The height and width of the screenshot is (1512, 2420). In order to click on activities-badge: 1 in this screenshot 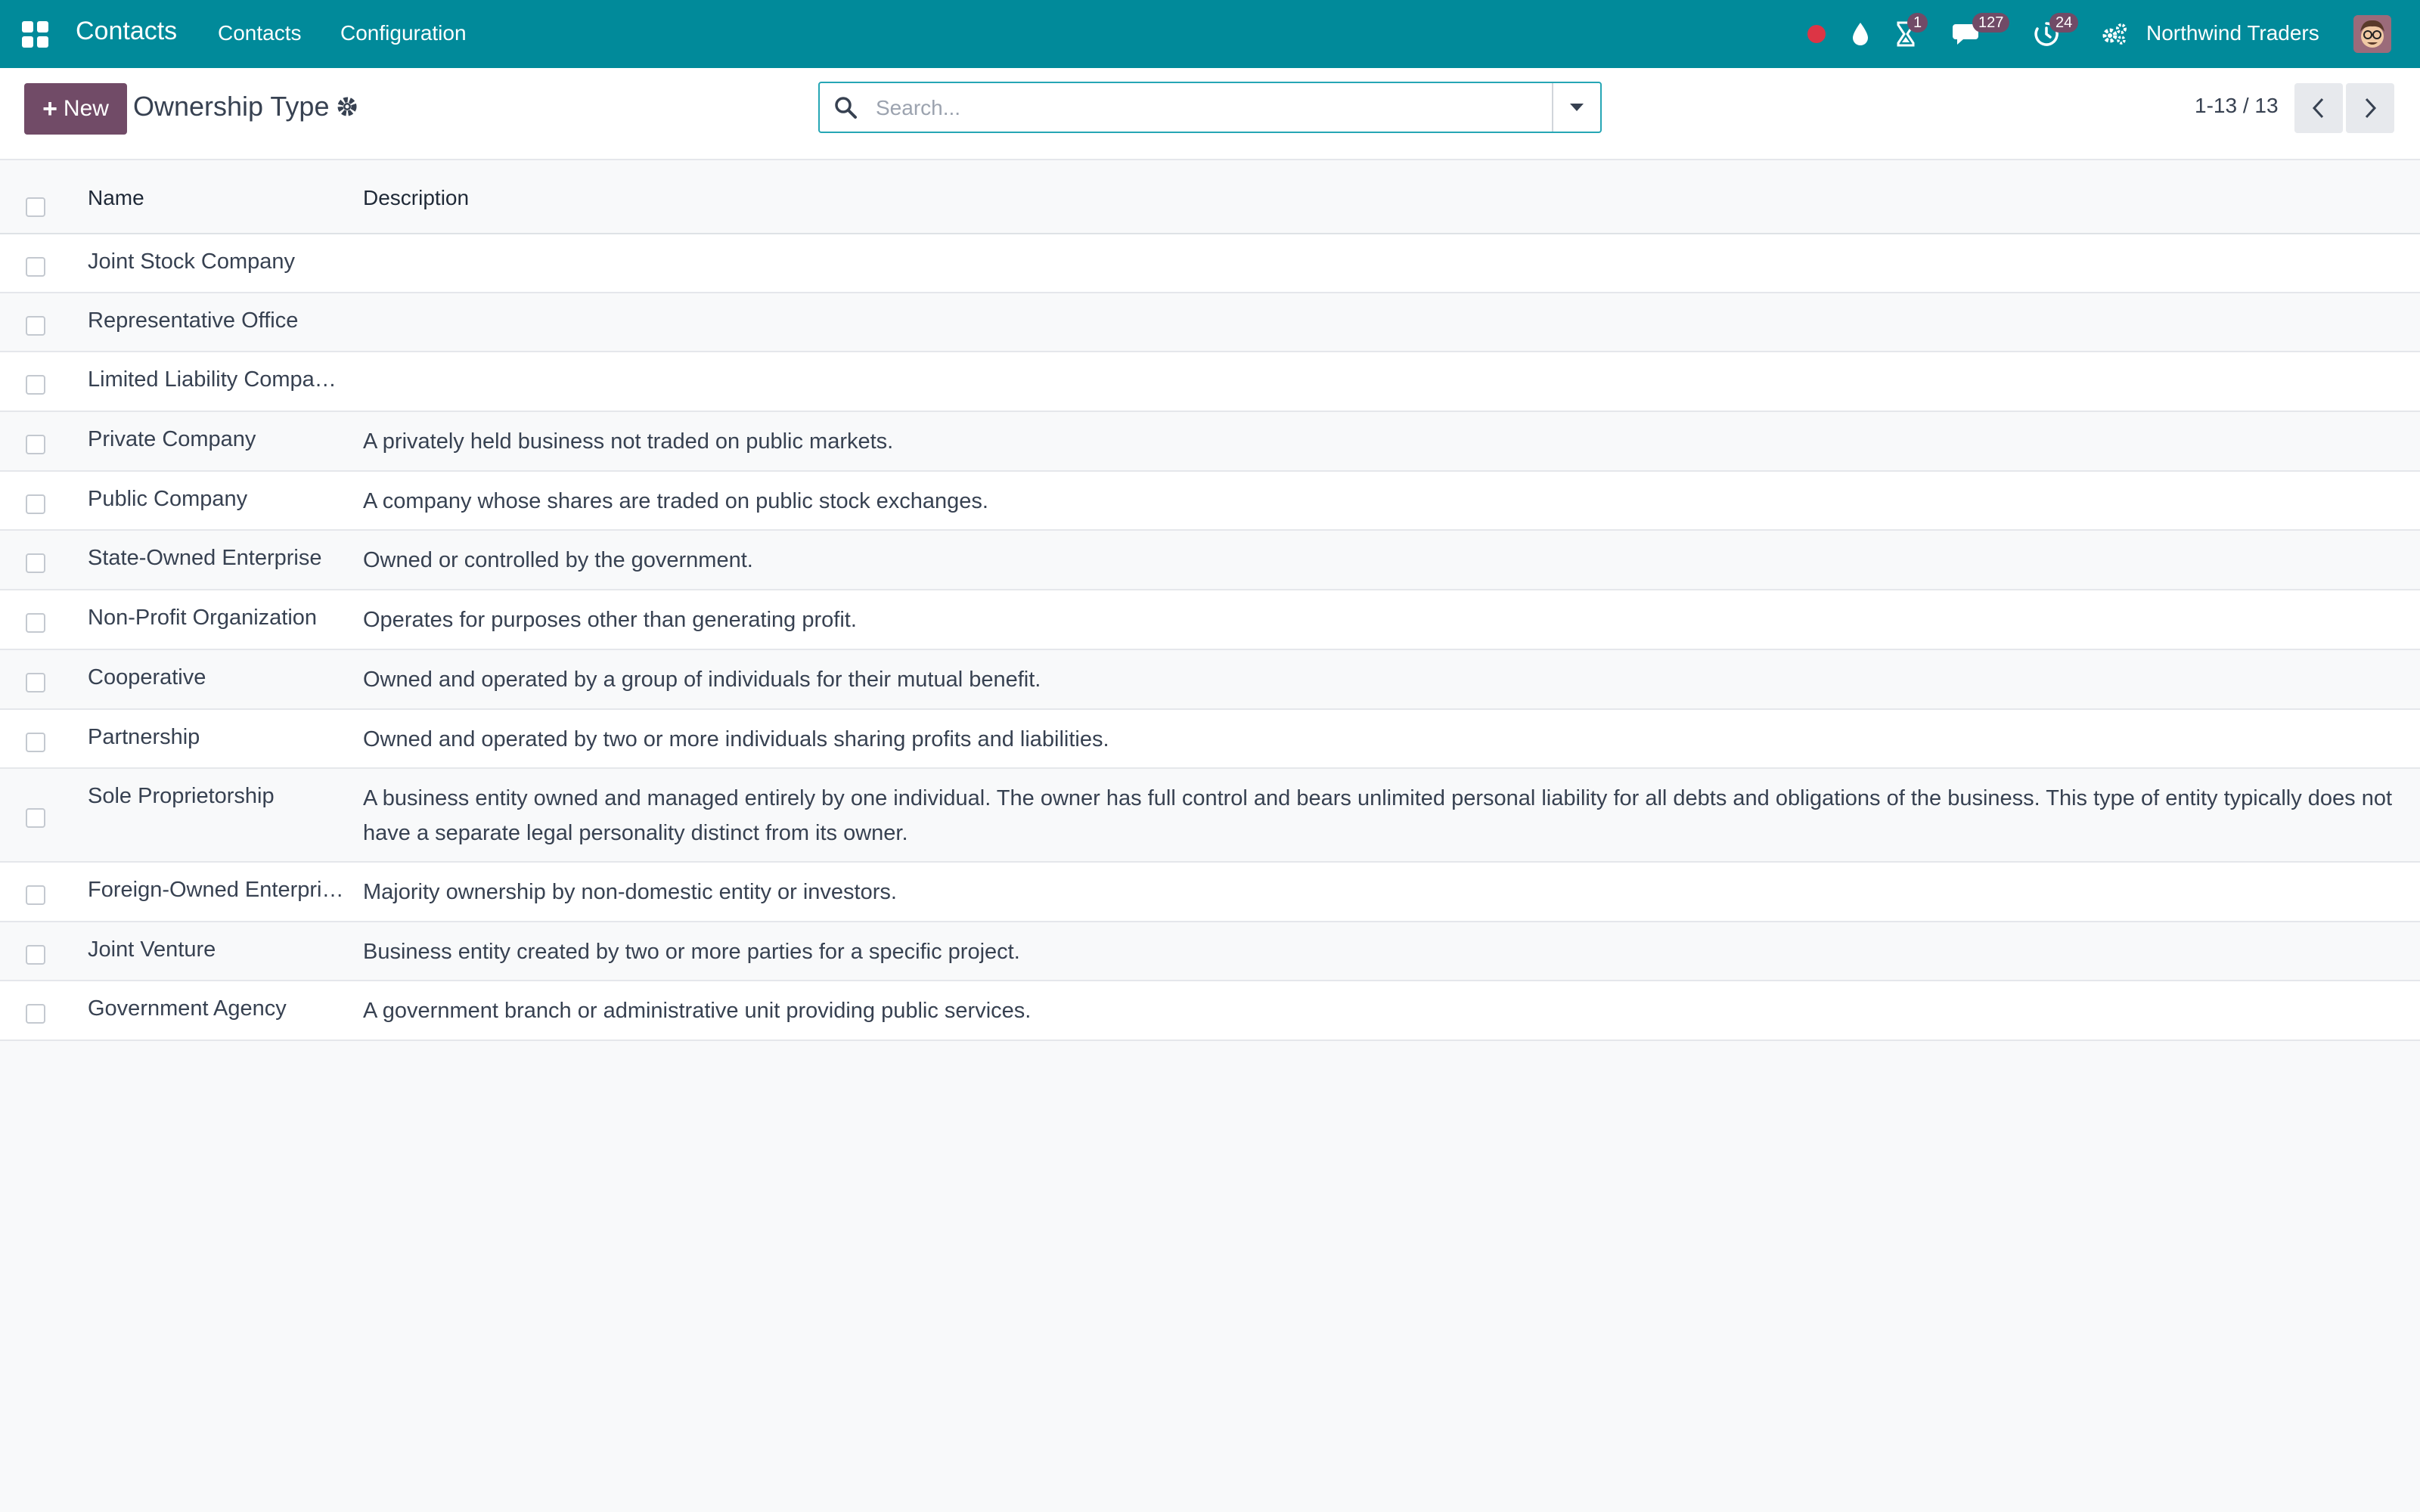, I will do `click(1918, 23)`.